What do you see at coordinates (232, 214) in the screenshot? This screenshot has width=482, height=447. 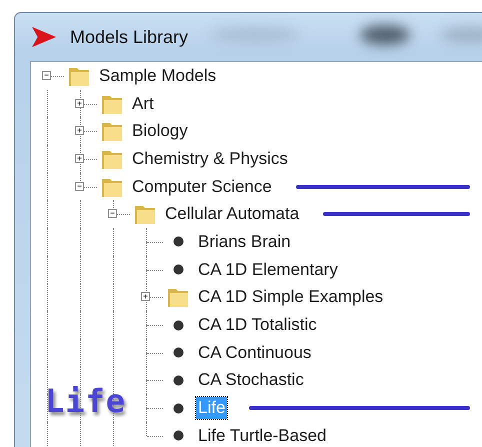 I see `tree-item: Cellular Automata` at bounding box center [232, 214].